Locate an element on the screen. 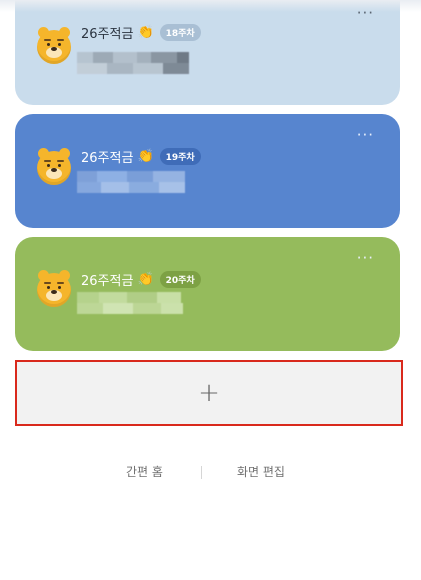 This screenshot has height=580, width=421. week-badge: 20주차 is located at coordinates (180, 279).